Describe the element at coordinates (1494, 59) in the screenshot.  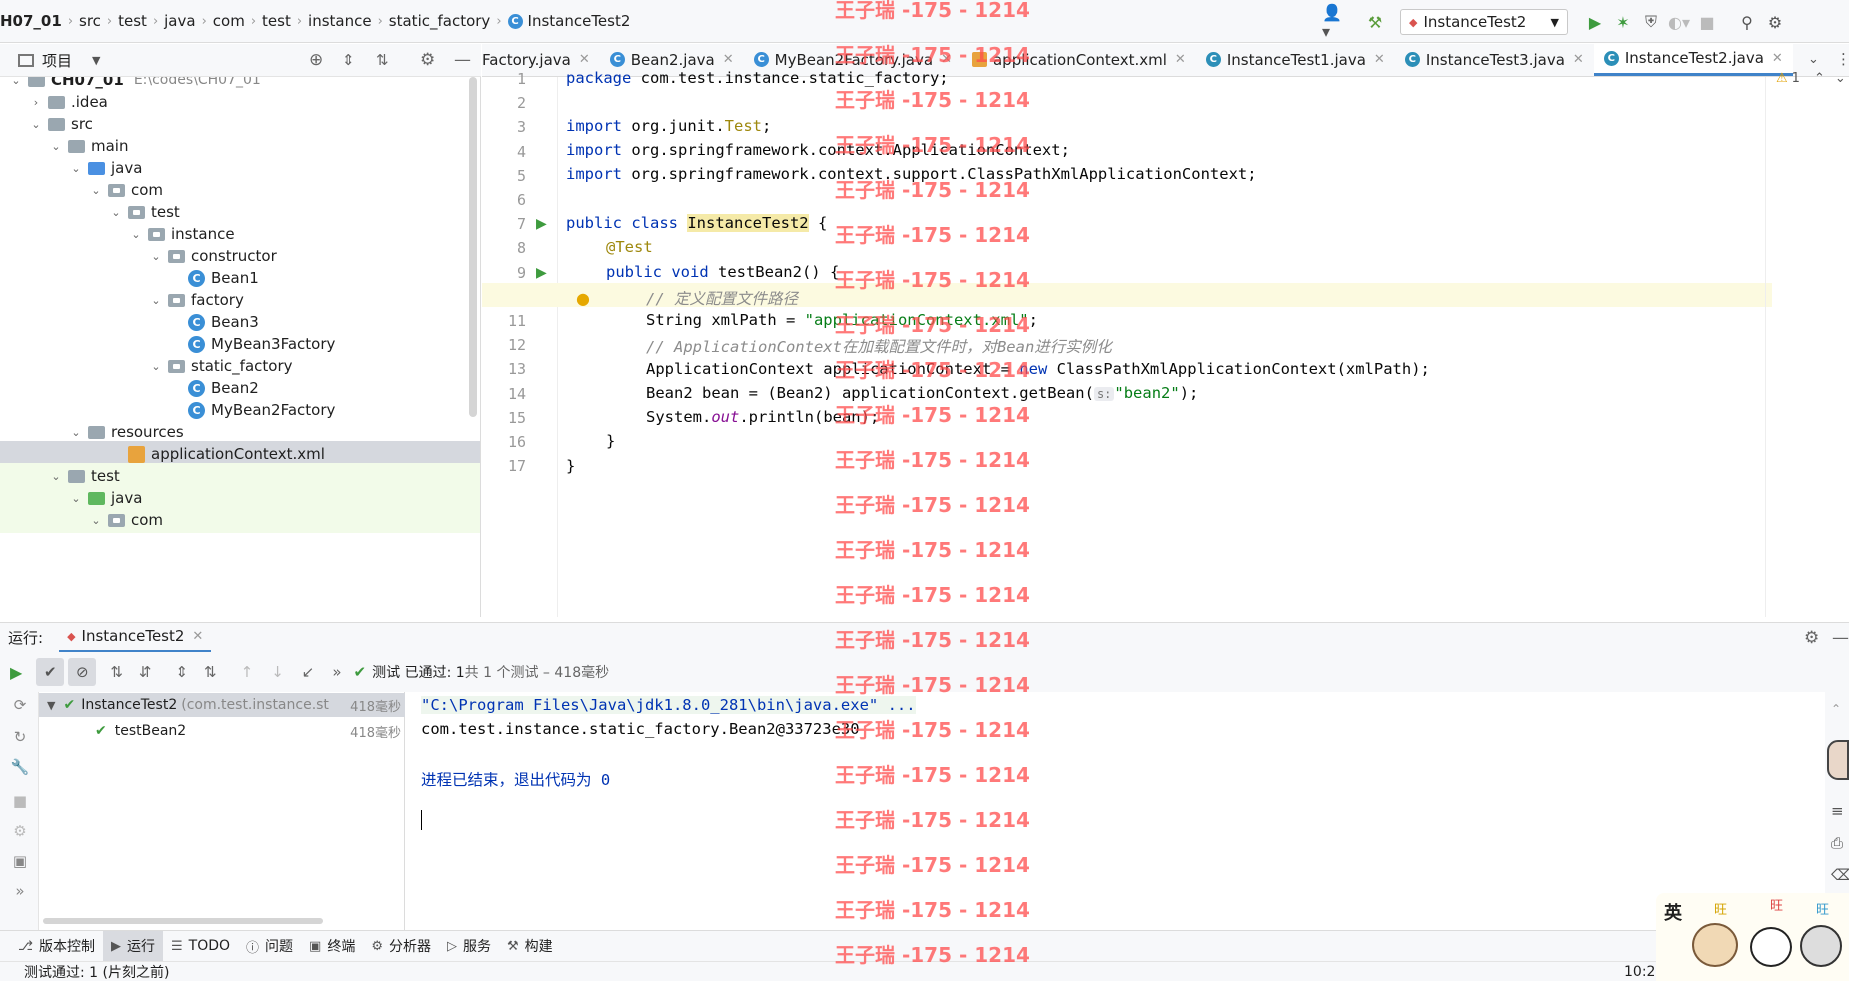
I see `editor-tab: C InstanceTest3.java ✕` at that location.